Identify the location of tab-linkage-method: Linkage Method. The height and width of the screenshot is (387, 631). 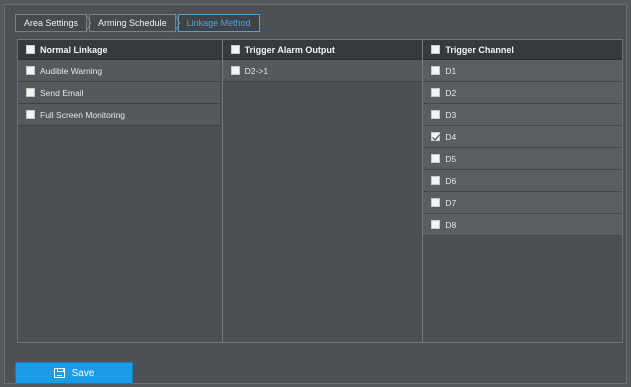
(218, 23).